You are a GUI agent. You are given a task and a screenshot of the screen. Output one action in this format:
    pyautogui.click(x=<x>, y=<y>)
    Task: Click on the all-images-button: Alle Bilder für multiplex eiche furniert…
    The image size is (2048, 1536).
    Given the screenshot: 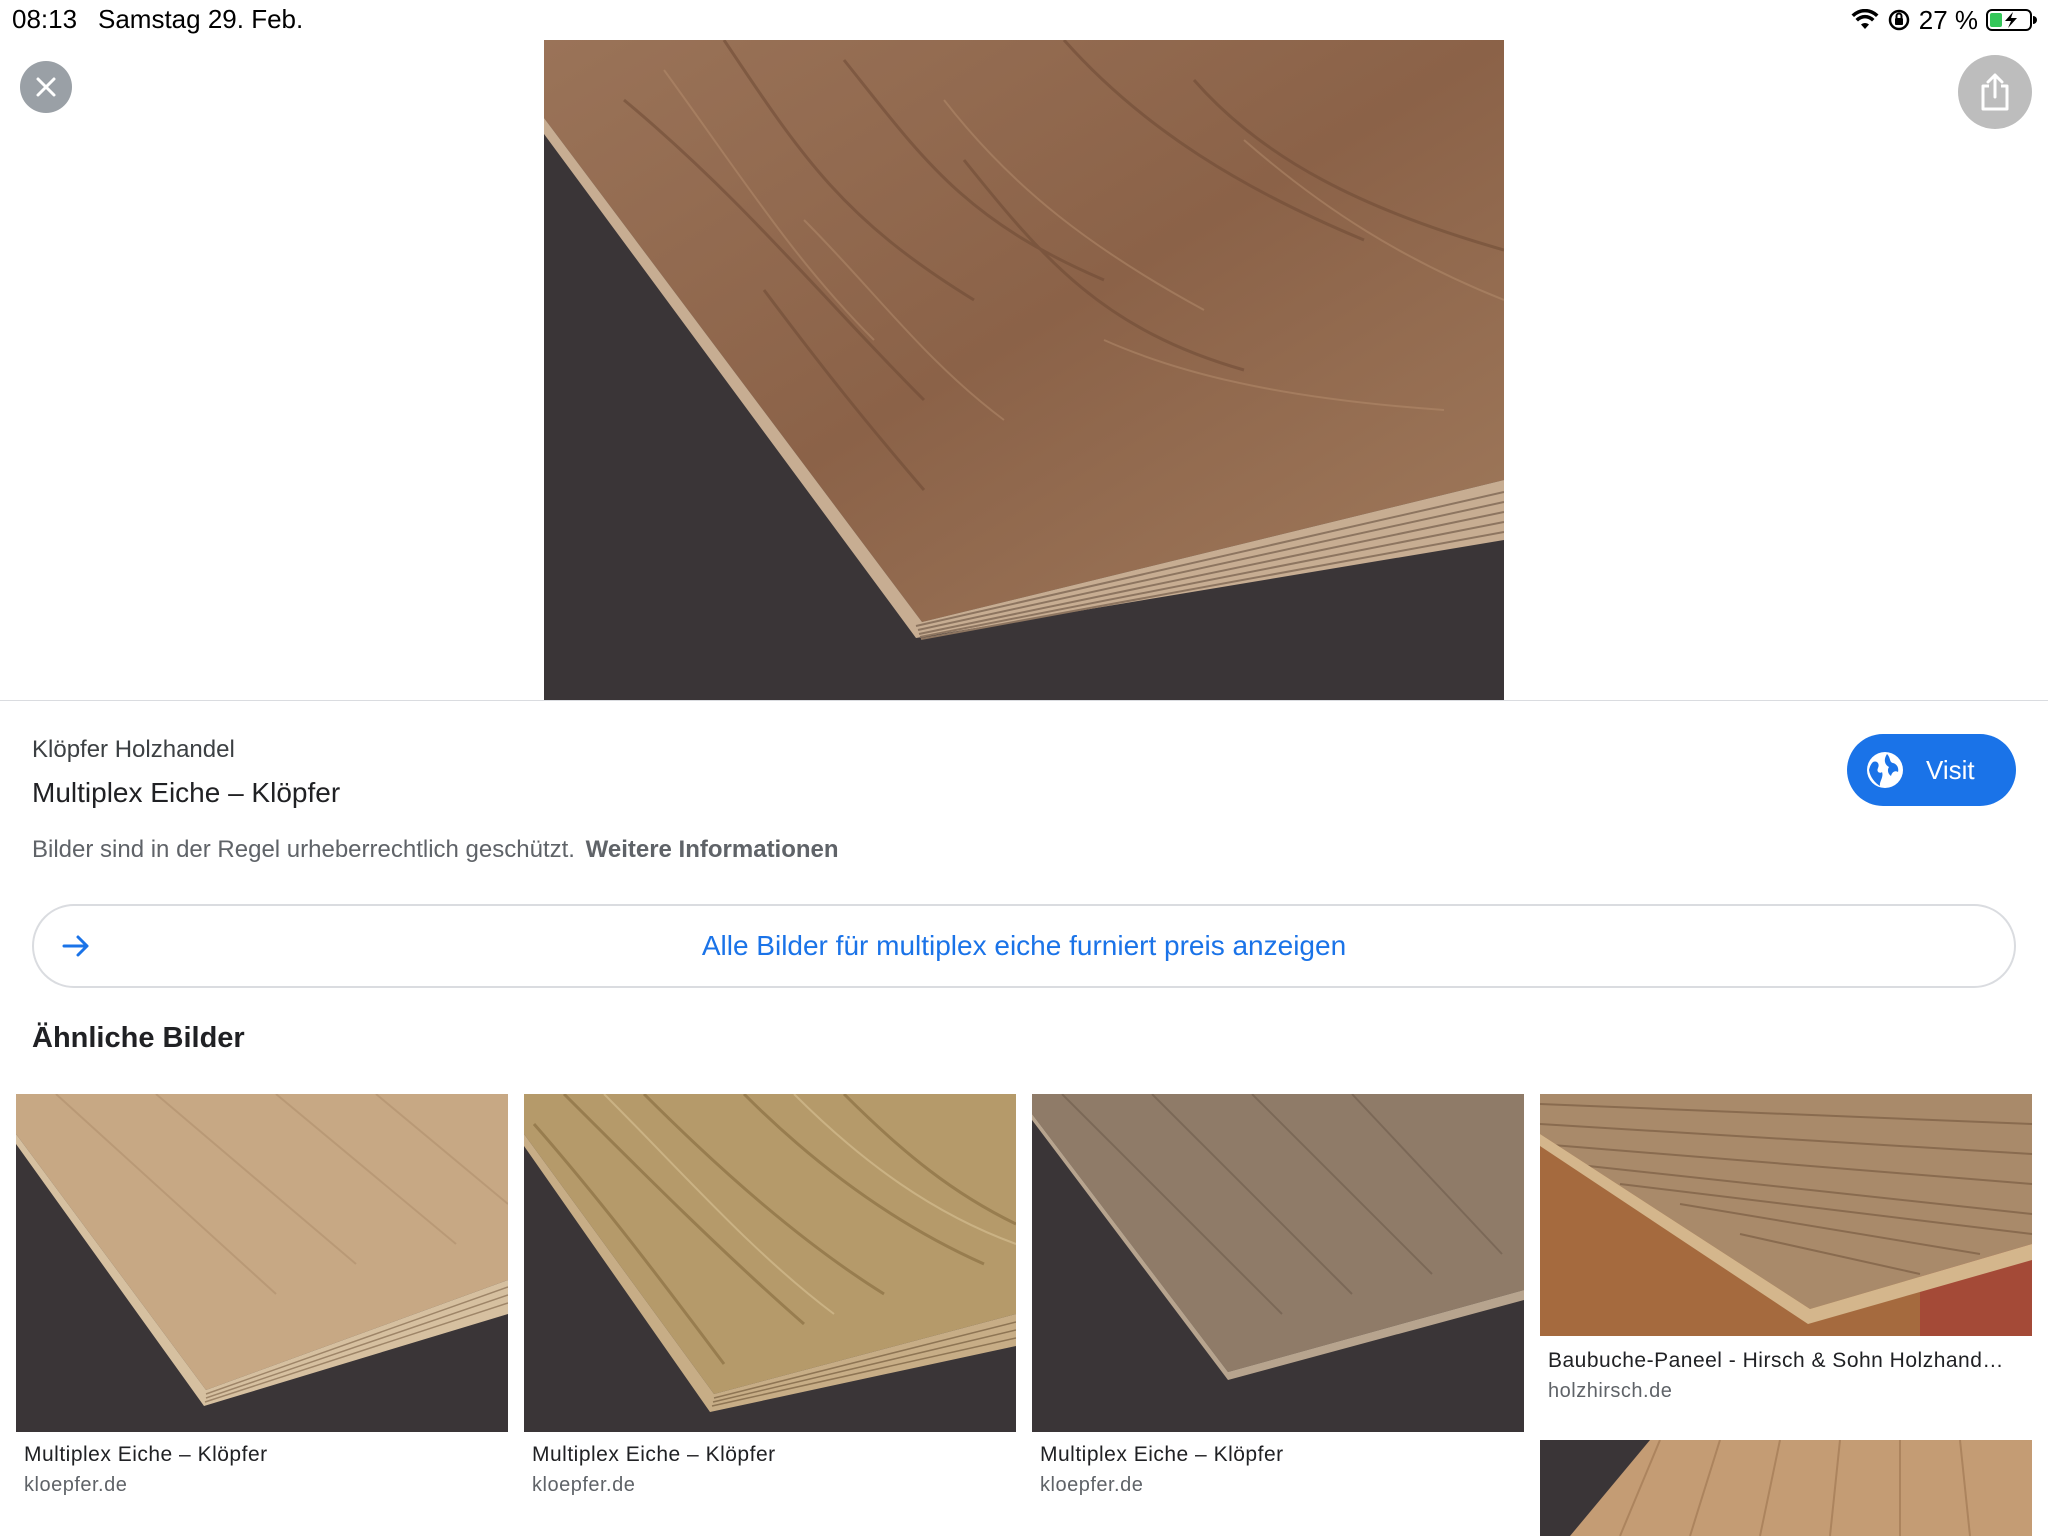 What is the action you would take?
    pyautogui.click(x=1024, y=946)
    